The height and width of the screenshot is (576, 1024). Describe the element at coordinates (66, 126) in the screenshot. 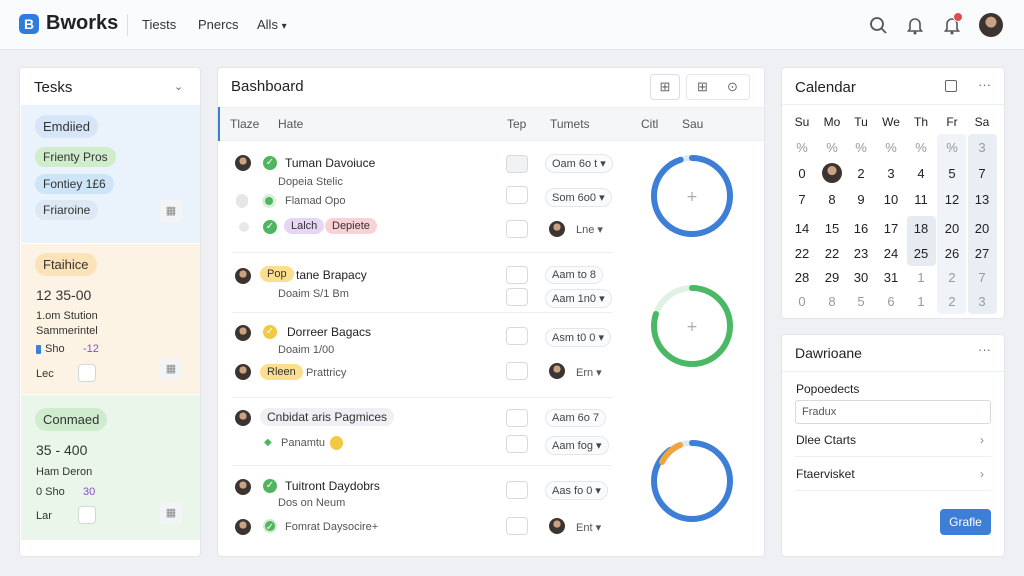

I see `section-heading: Emdiied` at that location.